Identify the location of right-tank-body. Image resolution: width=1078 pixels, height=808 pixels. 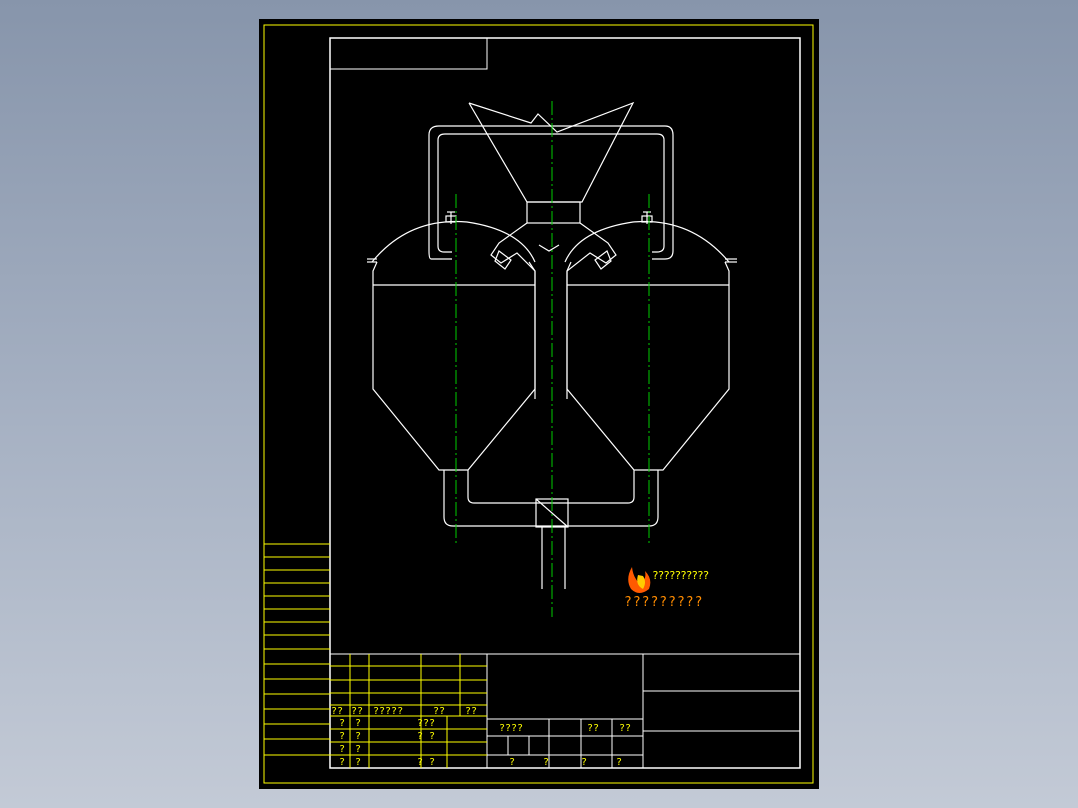
(648, 366).